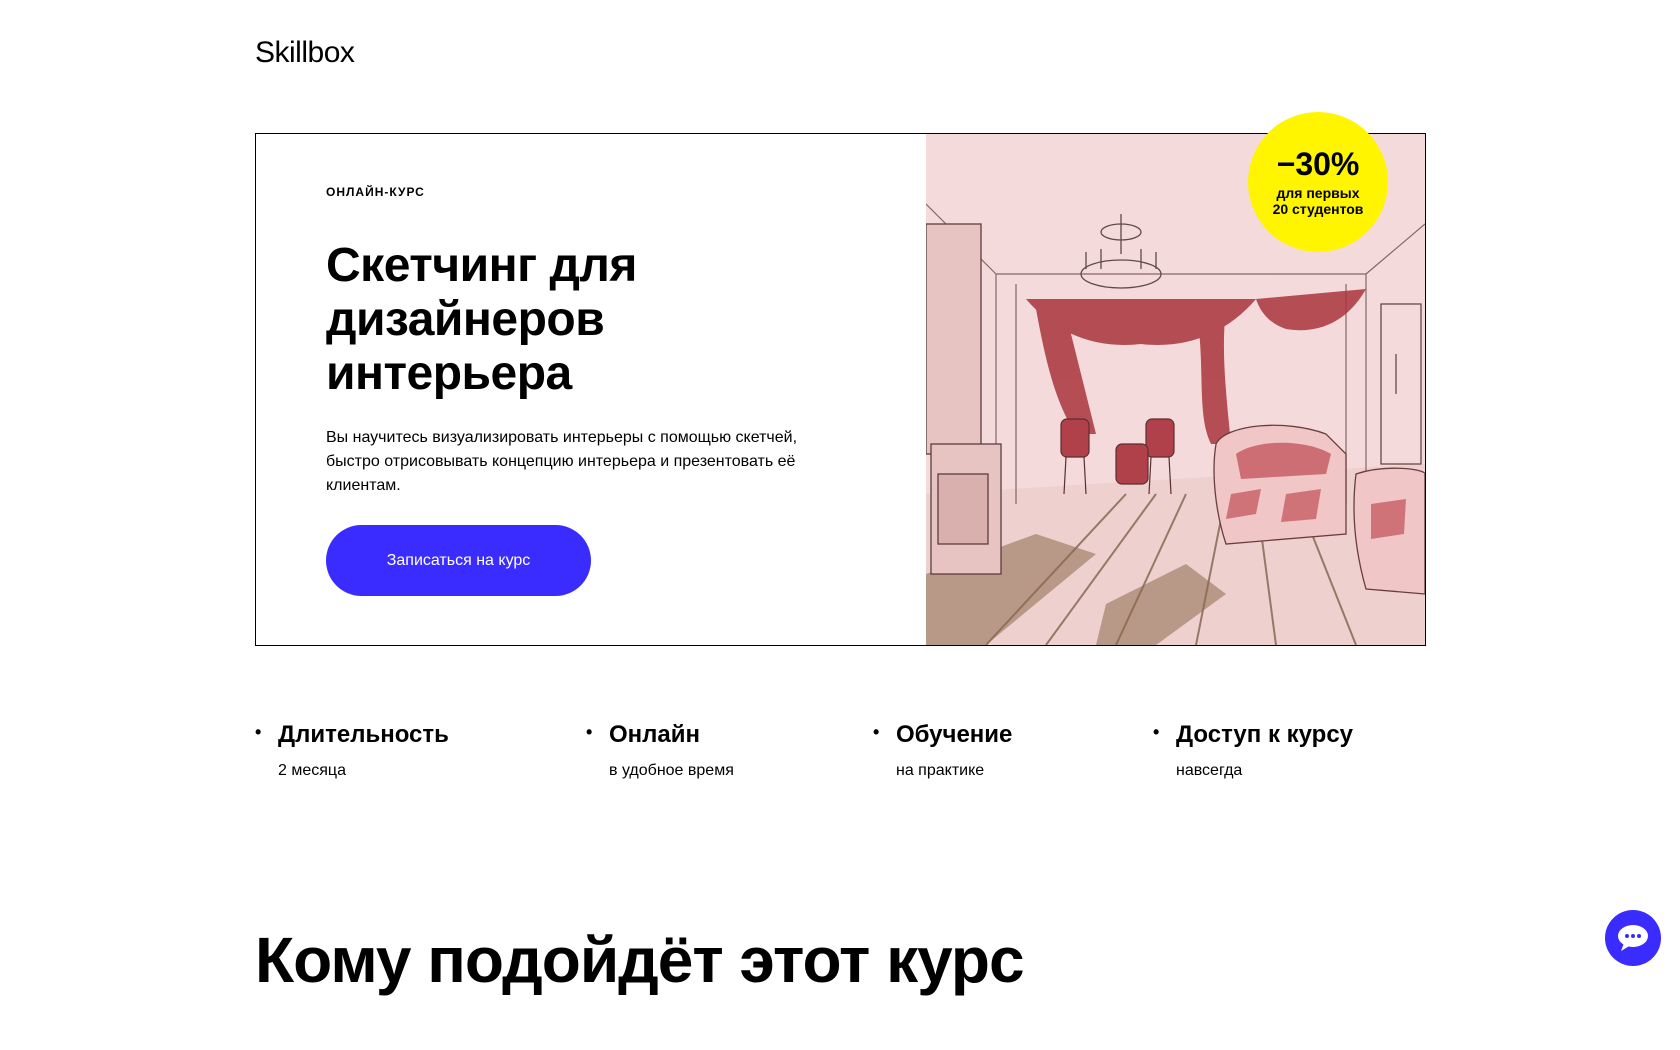 The image size is (1680, 1050). Describe the element at coordinates (1318, 193) in the screenshot. I see `discount-line-1: для первых` at that location.